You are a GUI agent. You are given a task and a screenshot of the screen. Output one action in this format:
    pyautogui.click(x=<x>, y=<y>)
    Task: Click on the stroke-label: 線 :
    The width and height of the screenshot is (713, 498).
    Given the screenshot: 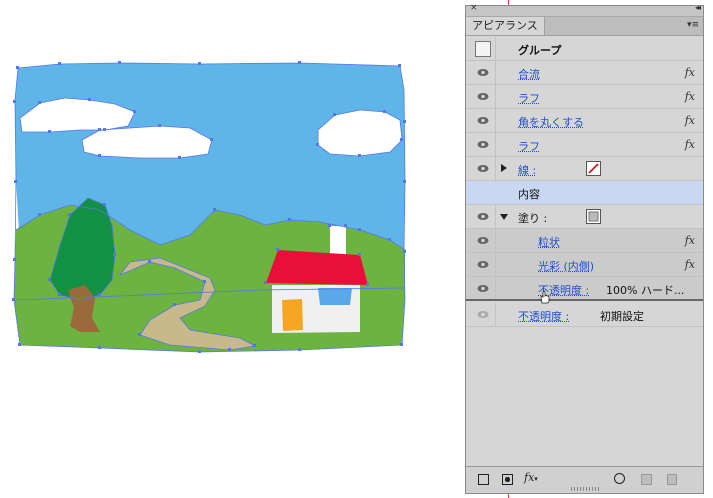 What is the action you would take?
    pyautogui.click(x=527, y=170)
    